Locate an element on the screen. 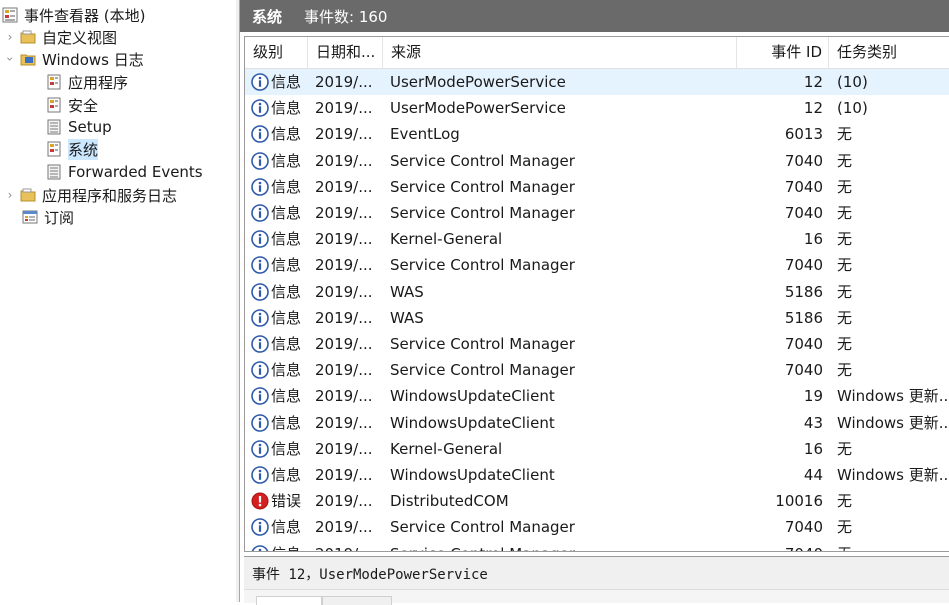 The image size is (949, 605). table-row: 错误2019/...DistributedCOM10016无 is located at coordinates (597, 501).